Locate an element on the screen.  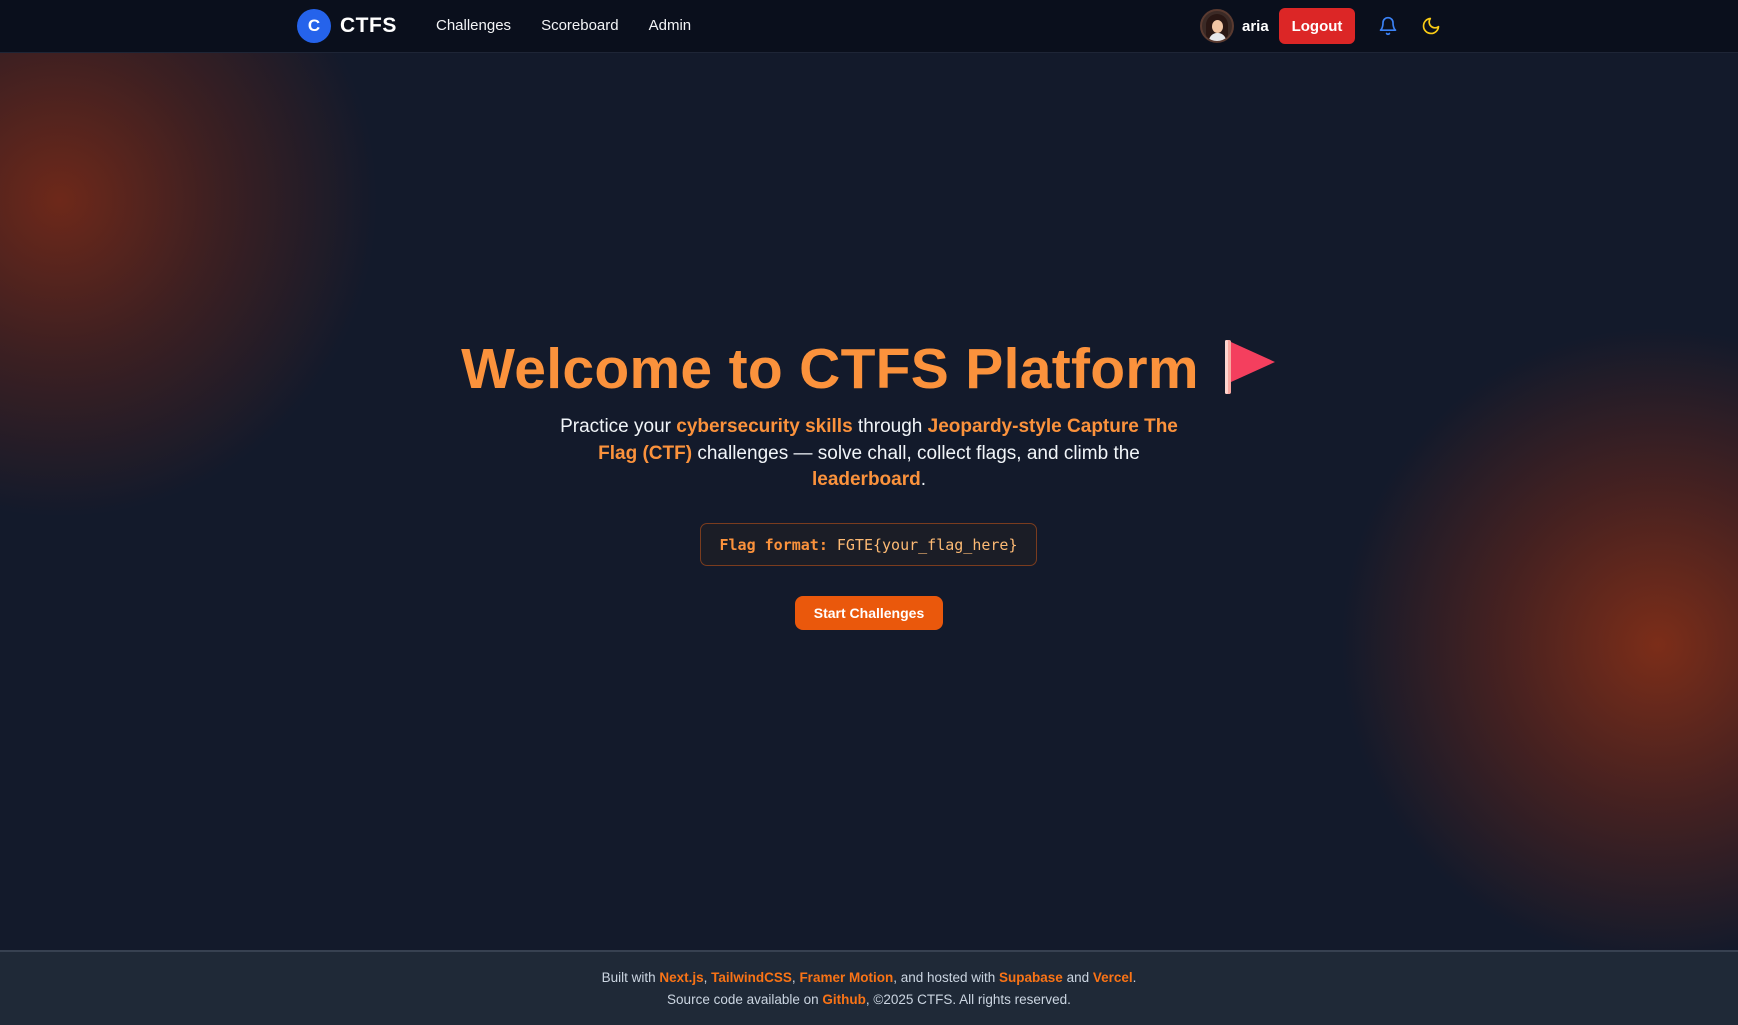
nav-link-admin: Admin is located at coordinates (670, 25).